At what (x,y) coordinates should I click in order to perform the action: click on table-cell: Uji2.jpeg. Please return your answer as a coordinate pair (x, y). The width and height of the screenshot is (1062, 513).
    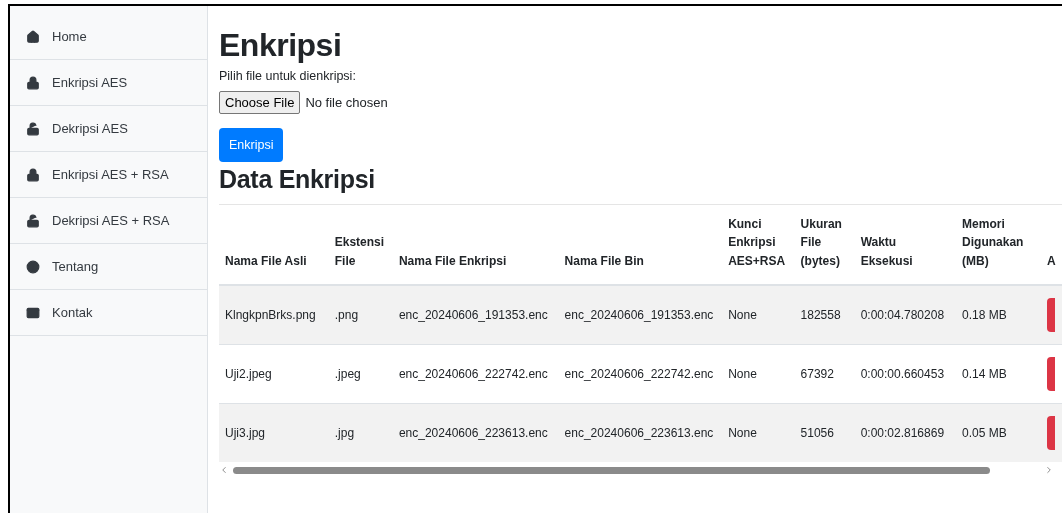
    Looking at the image, I should click on (274, 374).